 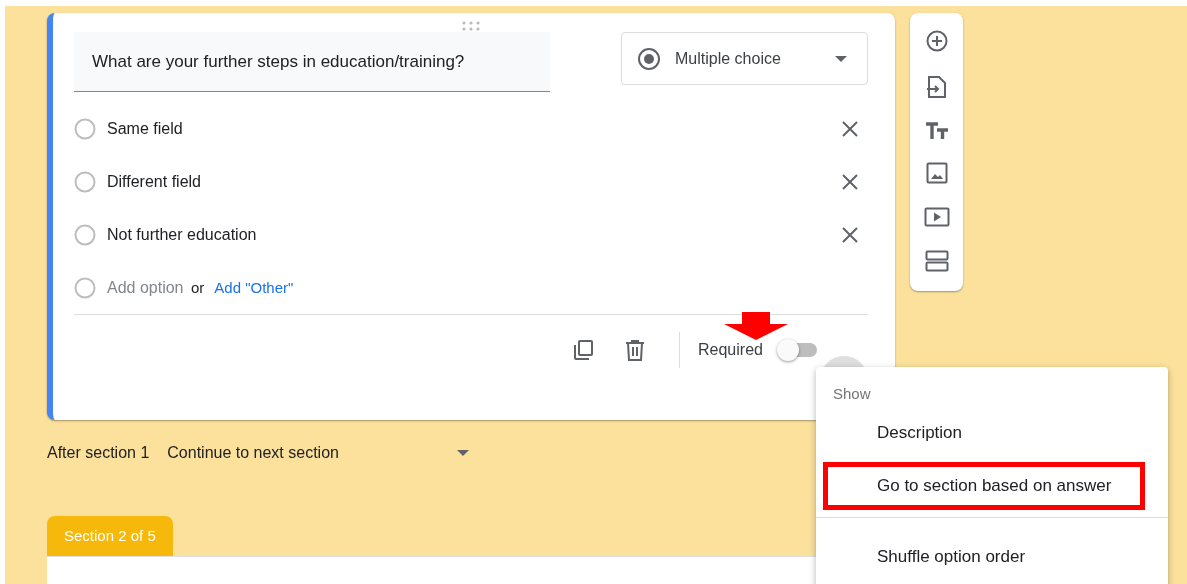 What do you see at coordinates (145, 128) in the screenshot?
I see `option-label: Same field` at bounding box center [145, 128].